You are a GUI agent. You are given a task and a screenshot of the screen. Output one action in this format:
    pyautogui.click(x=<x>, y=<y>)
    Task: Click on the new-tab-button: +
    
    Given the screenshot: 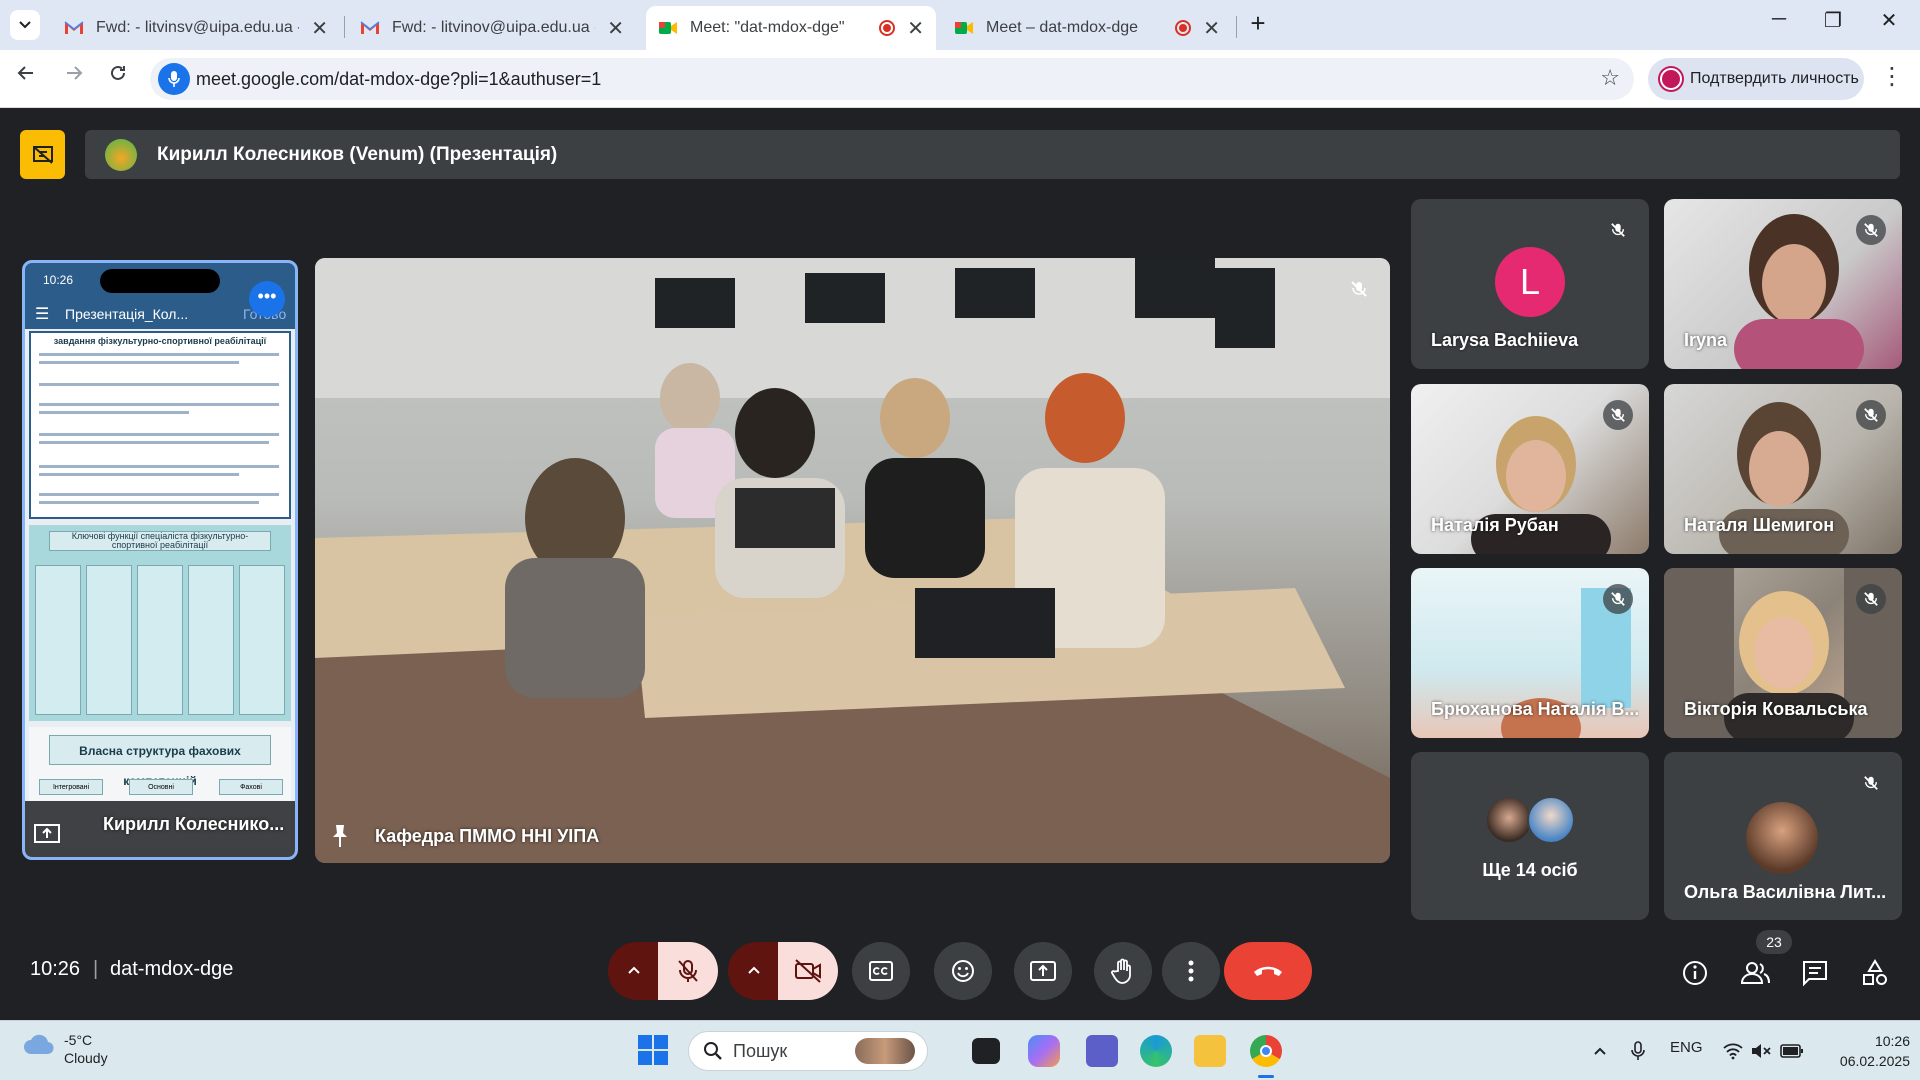 What is the action you would take?
    pyautogui.click(x=1258, y=23)
    